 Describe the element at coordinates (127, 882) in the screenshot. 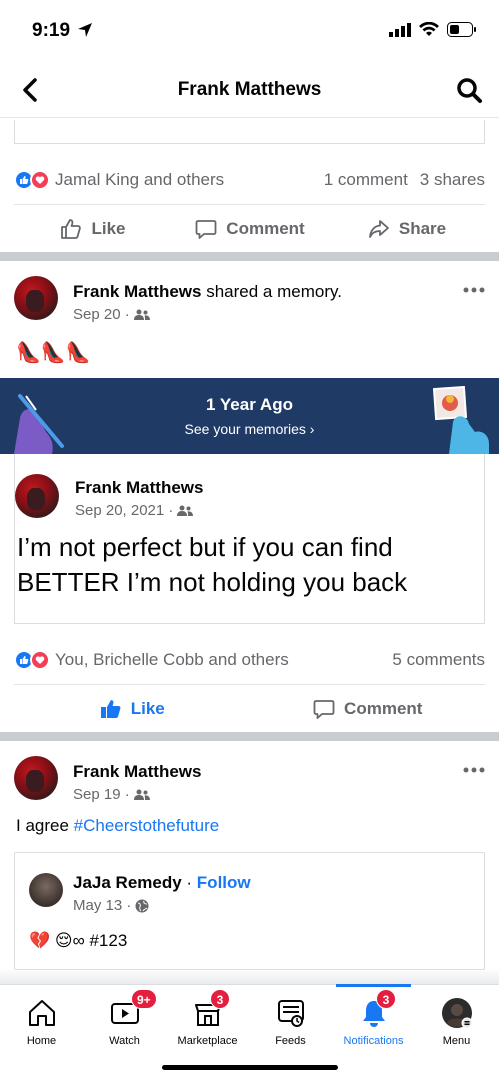

I see `shared-author: JaJa Remedy` at that location.